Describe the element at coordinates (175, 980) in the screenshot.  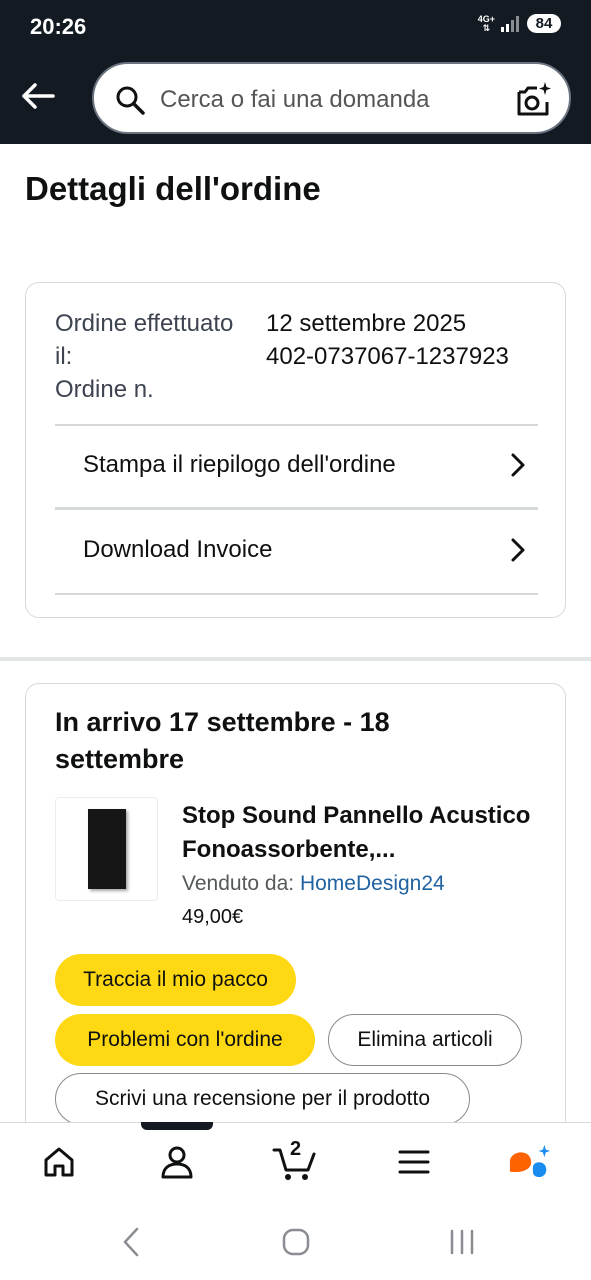
I see `track-package-button: Traccia il mio pacco` at that location.